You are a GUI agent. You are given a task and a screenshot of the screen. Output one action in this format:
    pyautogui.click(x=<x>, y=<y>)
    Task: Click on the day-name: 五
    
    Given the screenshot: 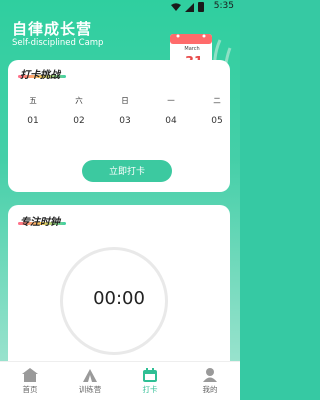 What is the action you would take?
    pyautogui.click(x=33, y=100)
    